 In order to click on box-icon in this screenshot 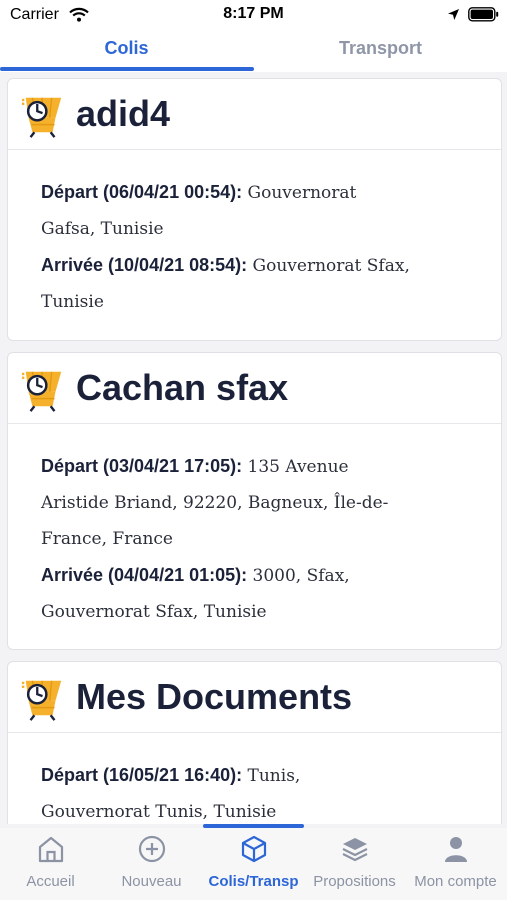, I will do `click(254, 849)`.